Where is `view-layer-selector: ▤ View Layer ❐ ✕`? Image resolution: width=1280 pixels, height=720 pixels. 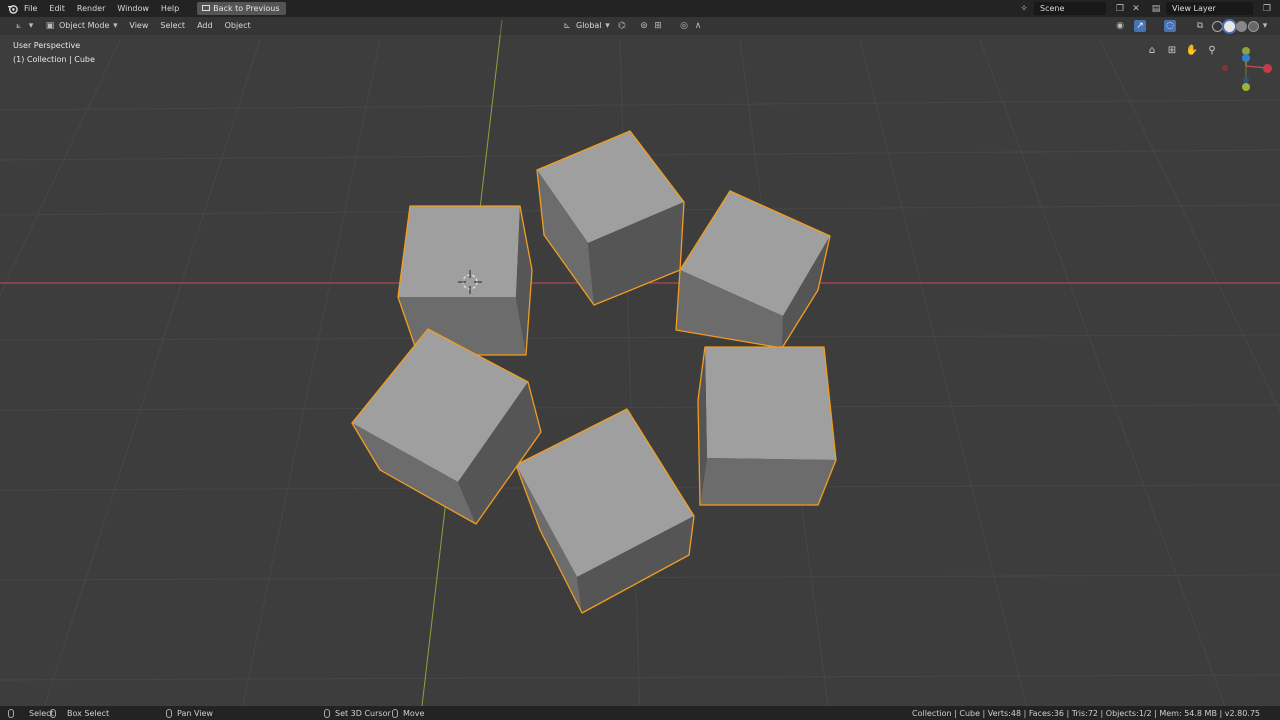 view-layer-selector: ▤ View Layer ❐ ✕ is located at coordinates (1215, 8).